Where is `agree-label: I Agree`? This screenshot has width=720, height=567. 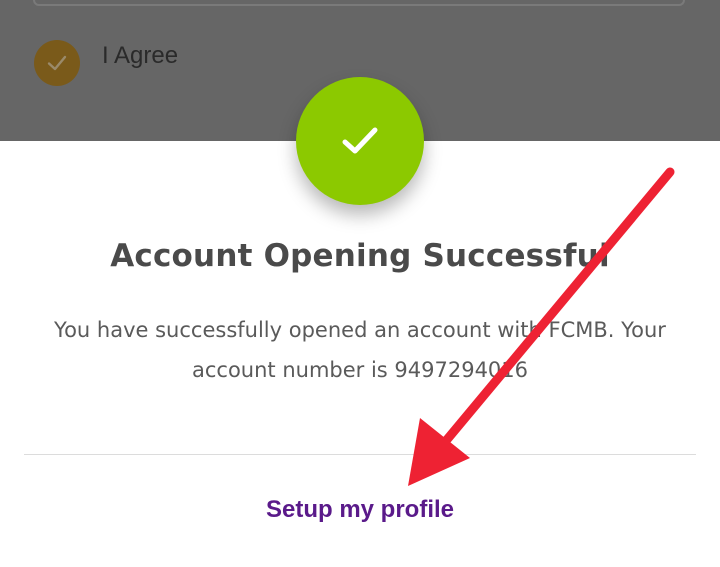 agree-label: I Agree is located at coordinates (140, 55).